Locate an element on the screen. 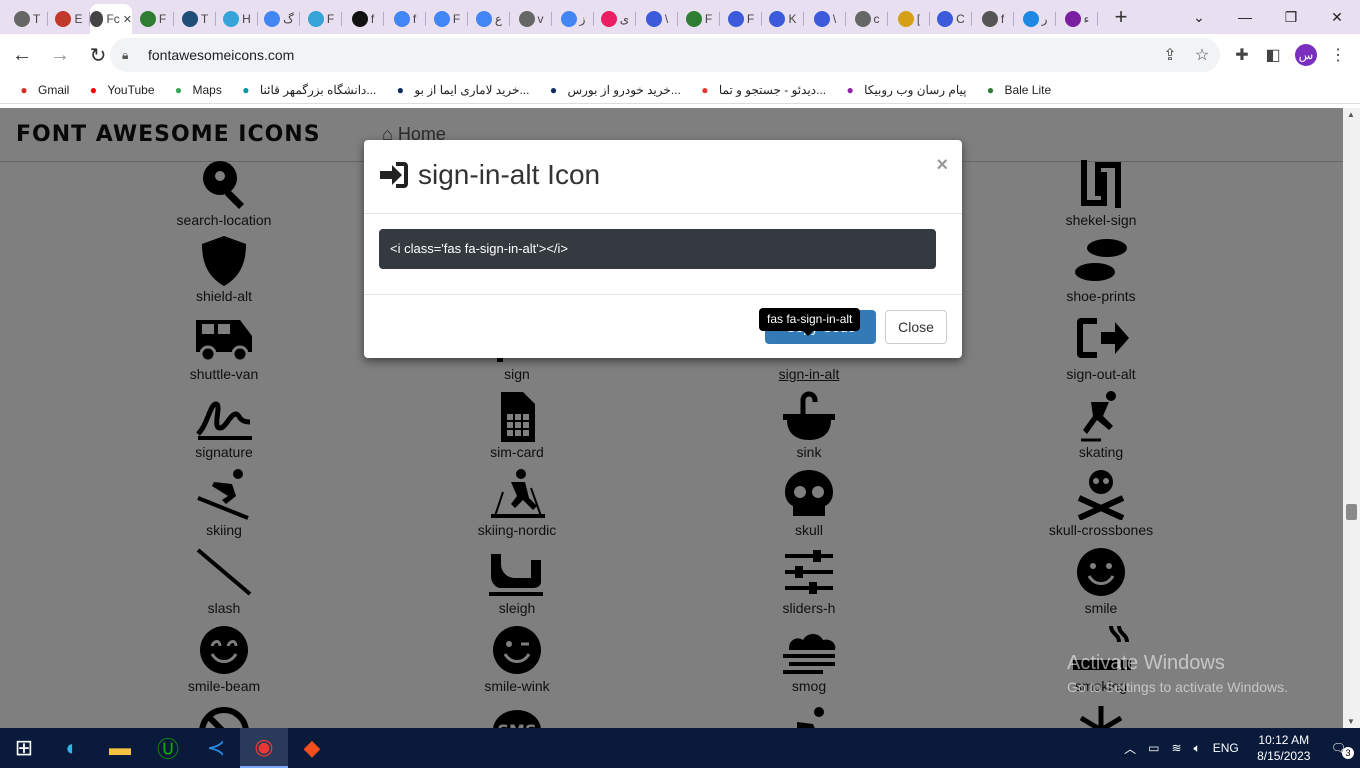 This screenshot has width=1360, height=768. bookmark-label: پیام رسان وب روبیکا is located at coordinates (915, 89).